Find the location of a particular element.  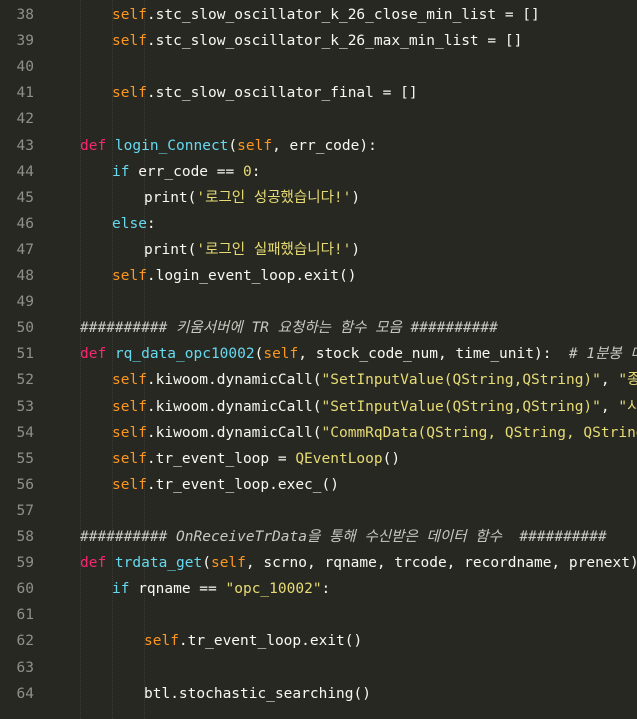

code-token: err_code == is located at coordinates (190, 171).